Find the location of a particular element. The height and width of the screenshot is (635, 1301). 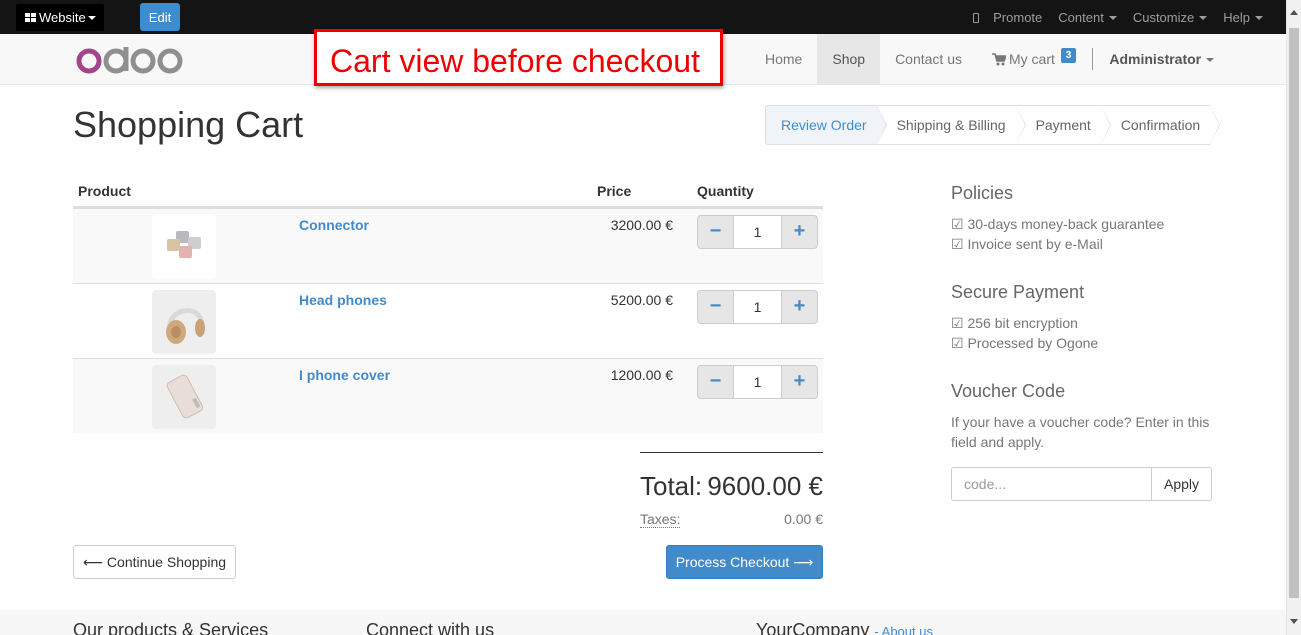

cart-count-badge: 3 is located at coordinates (1068, 55).